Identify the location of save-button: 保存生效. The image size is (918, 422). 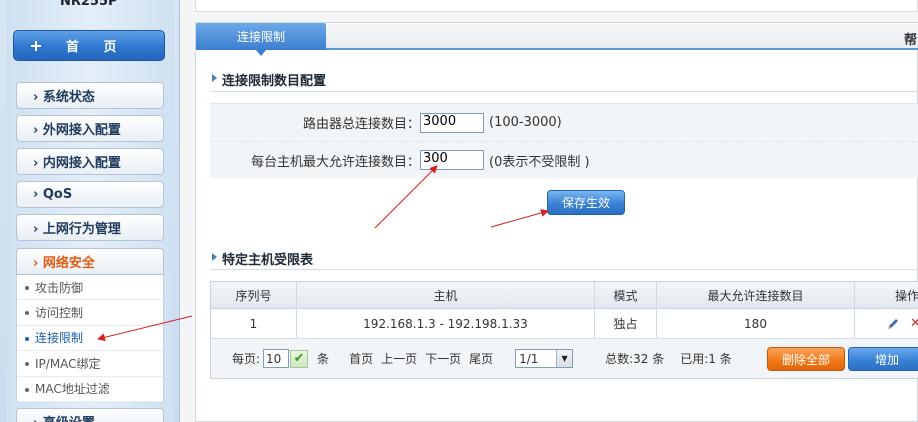
(586, 202).